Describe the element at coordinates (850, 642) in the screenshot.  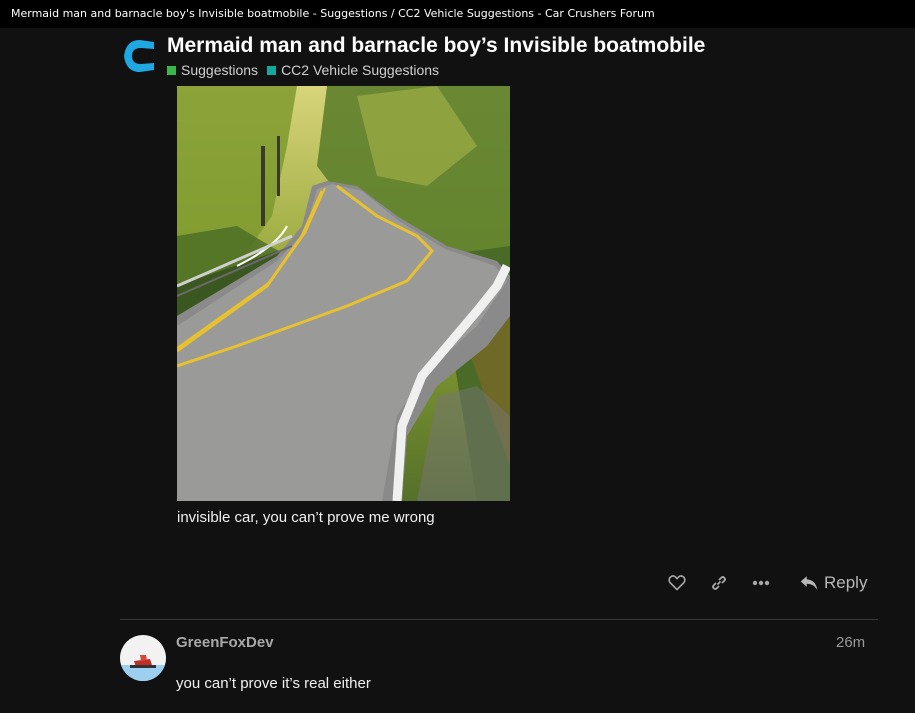
I see `reply-timestamp: 26m` at that location.